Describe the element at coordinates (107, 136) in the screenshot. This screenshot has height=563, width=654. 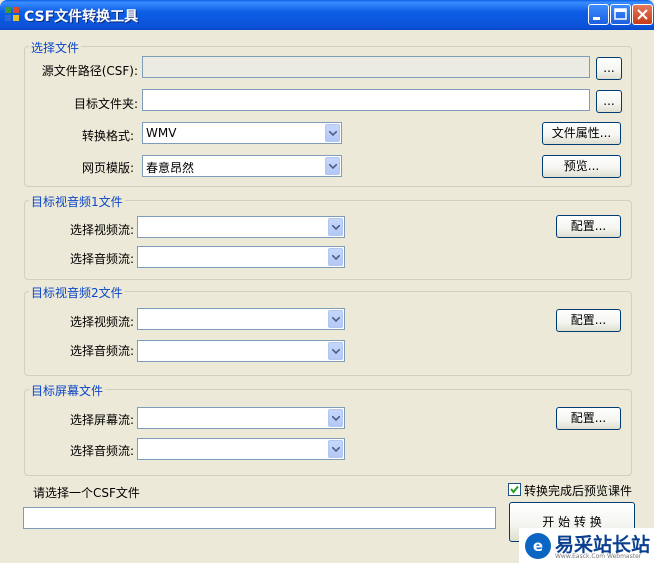
I see `format-label: 转换格式:` at that location.